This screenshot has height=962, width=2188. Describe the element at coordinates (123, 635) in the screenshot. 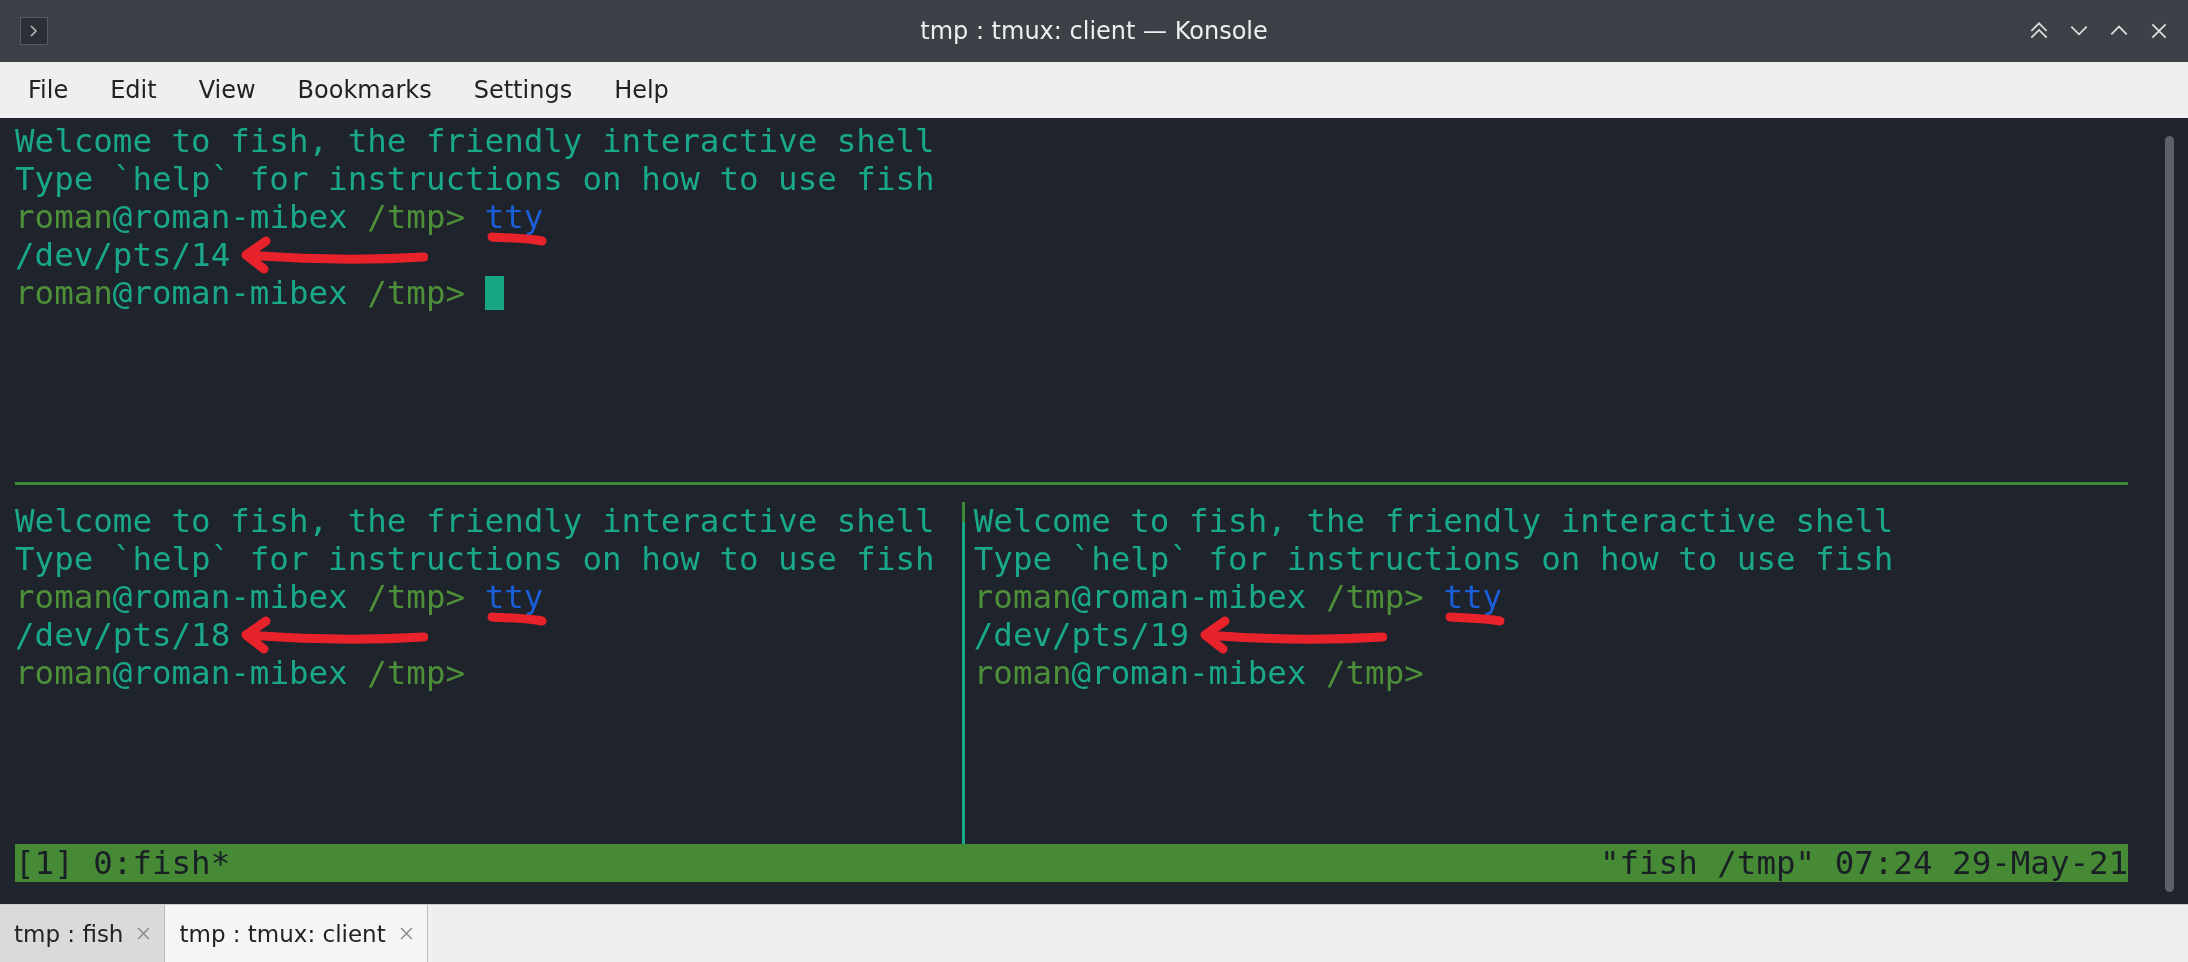

I see `terminal-output: /dev/pts/18` at that location.